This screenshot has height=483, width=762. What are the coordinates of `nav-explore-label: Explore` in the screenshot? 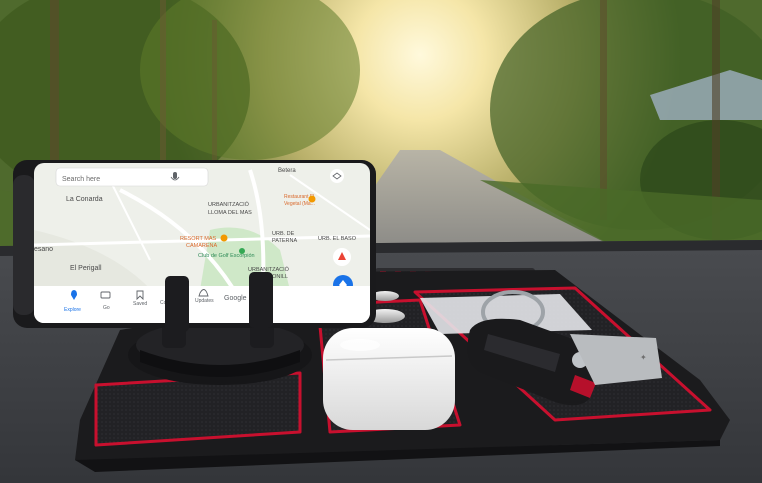 It's located at (72, 310).